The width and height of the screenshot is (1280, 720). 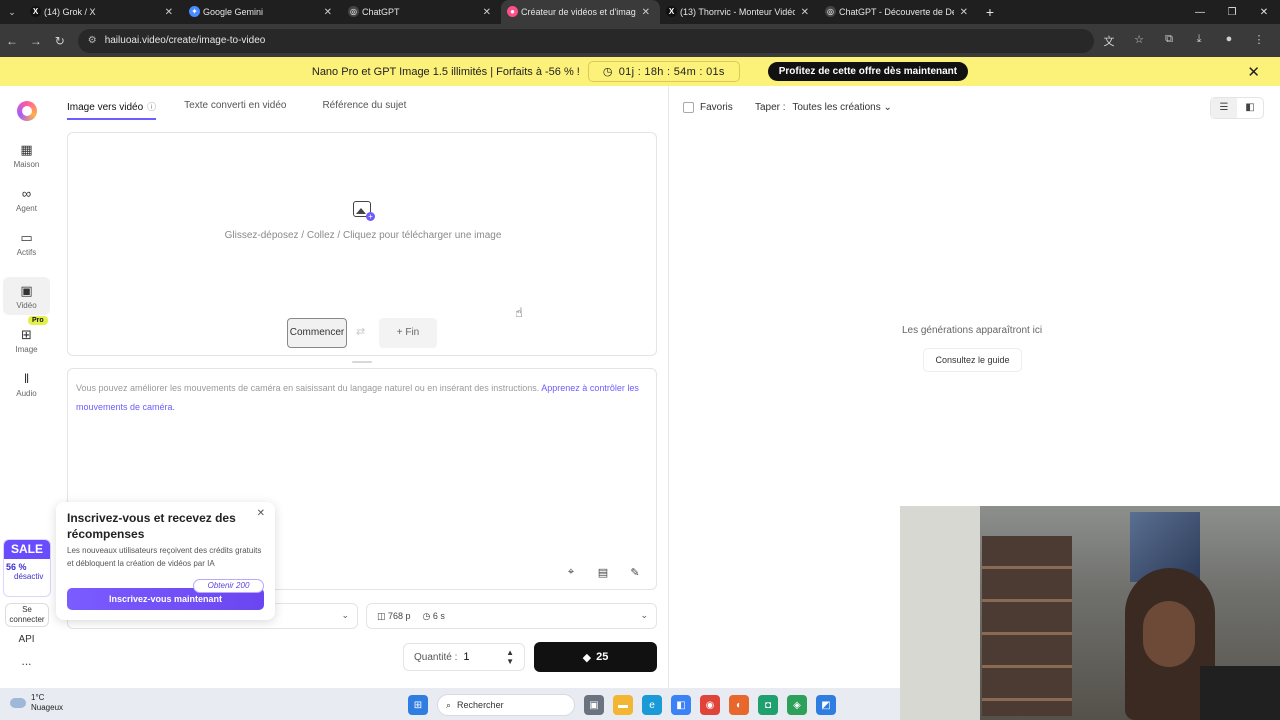 I want to click on tab-text-to-video: Texte converti en vidéo, so click(x=235, y=110).